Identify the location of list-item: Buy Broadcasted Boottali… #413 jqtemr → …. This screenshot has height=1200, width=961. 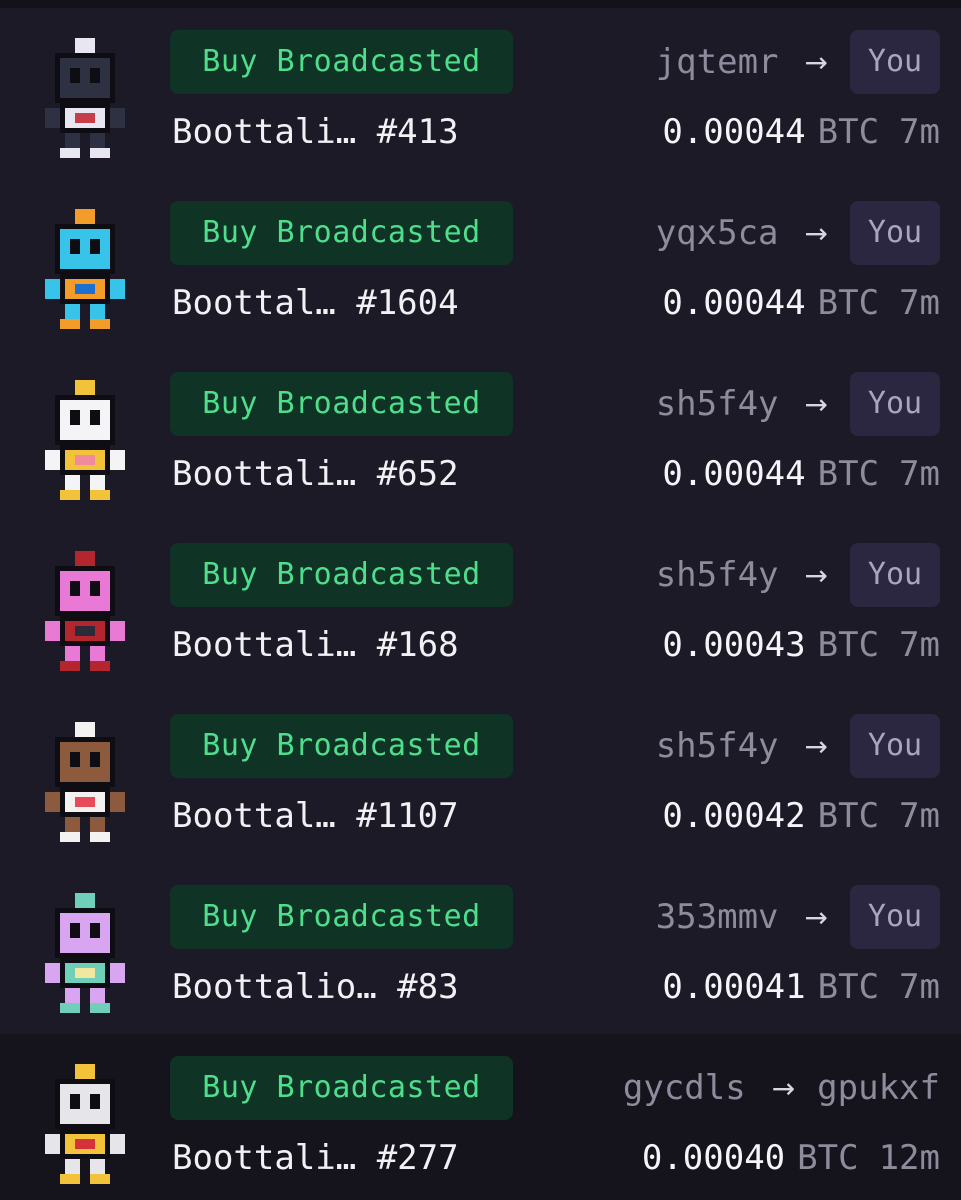
(480, 93).